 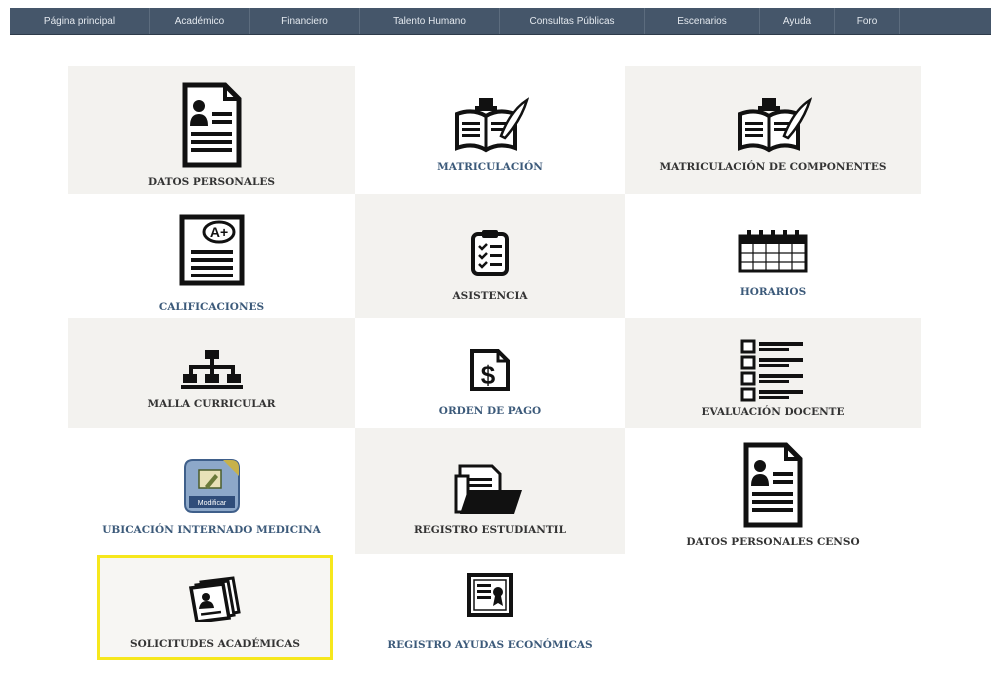 I want to click on nav-item-ayuda: Ayuda, so click(x=797, y=21).